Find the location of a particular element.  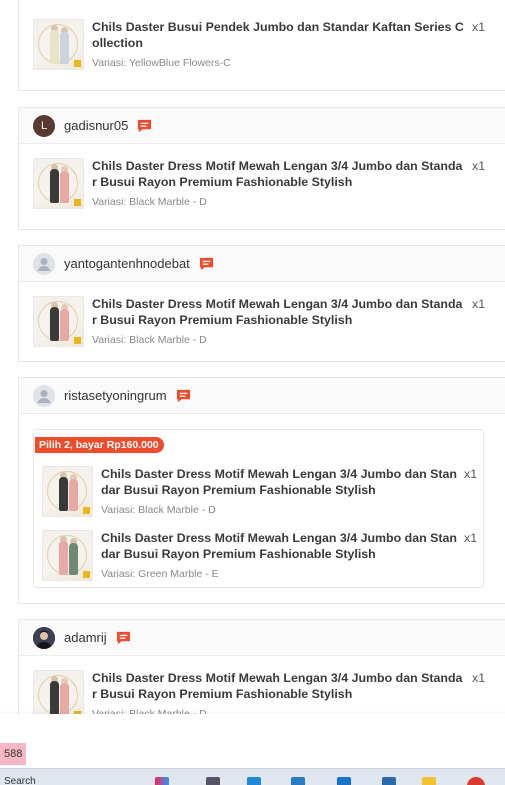

user-photo-icon is located at coordinates (44, 637).